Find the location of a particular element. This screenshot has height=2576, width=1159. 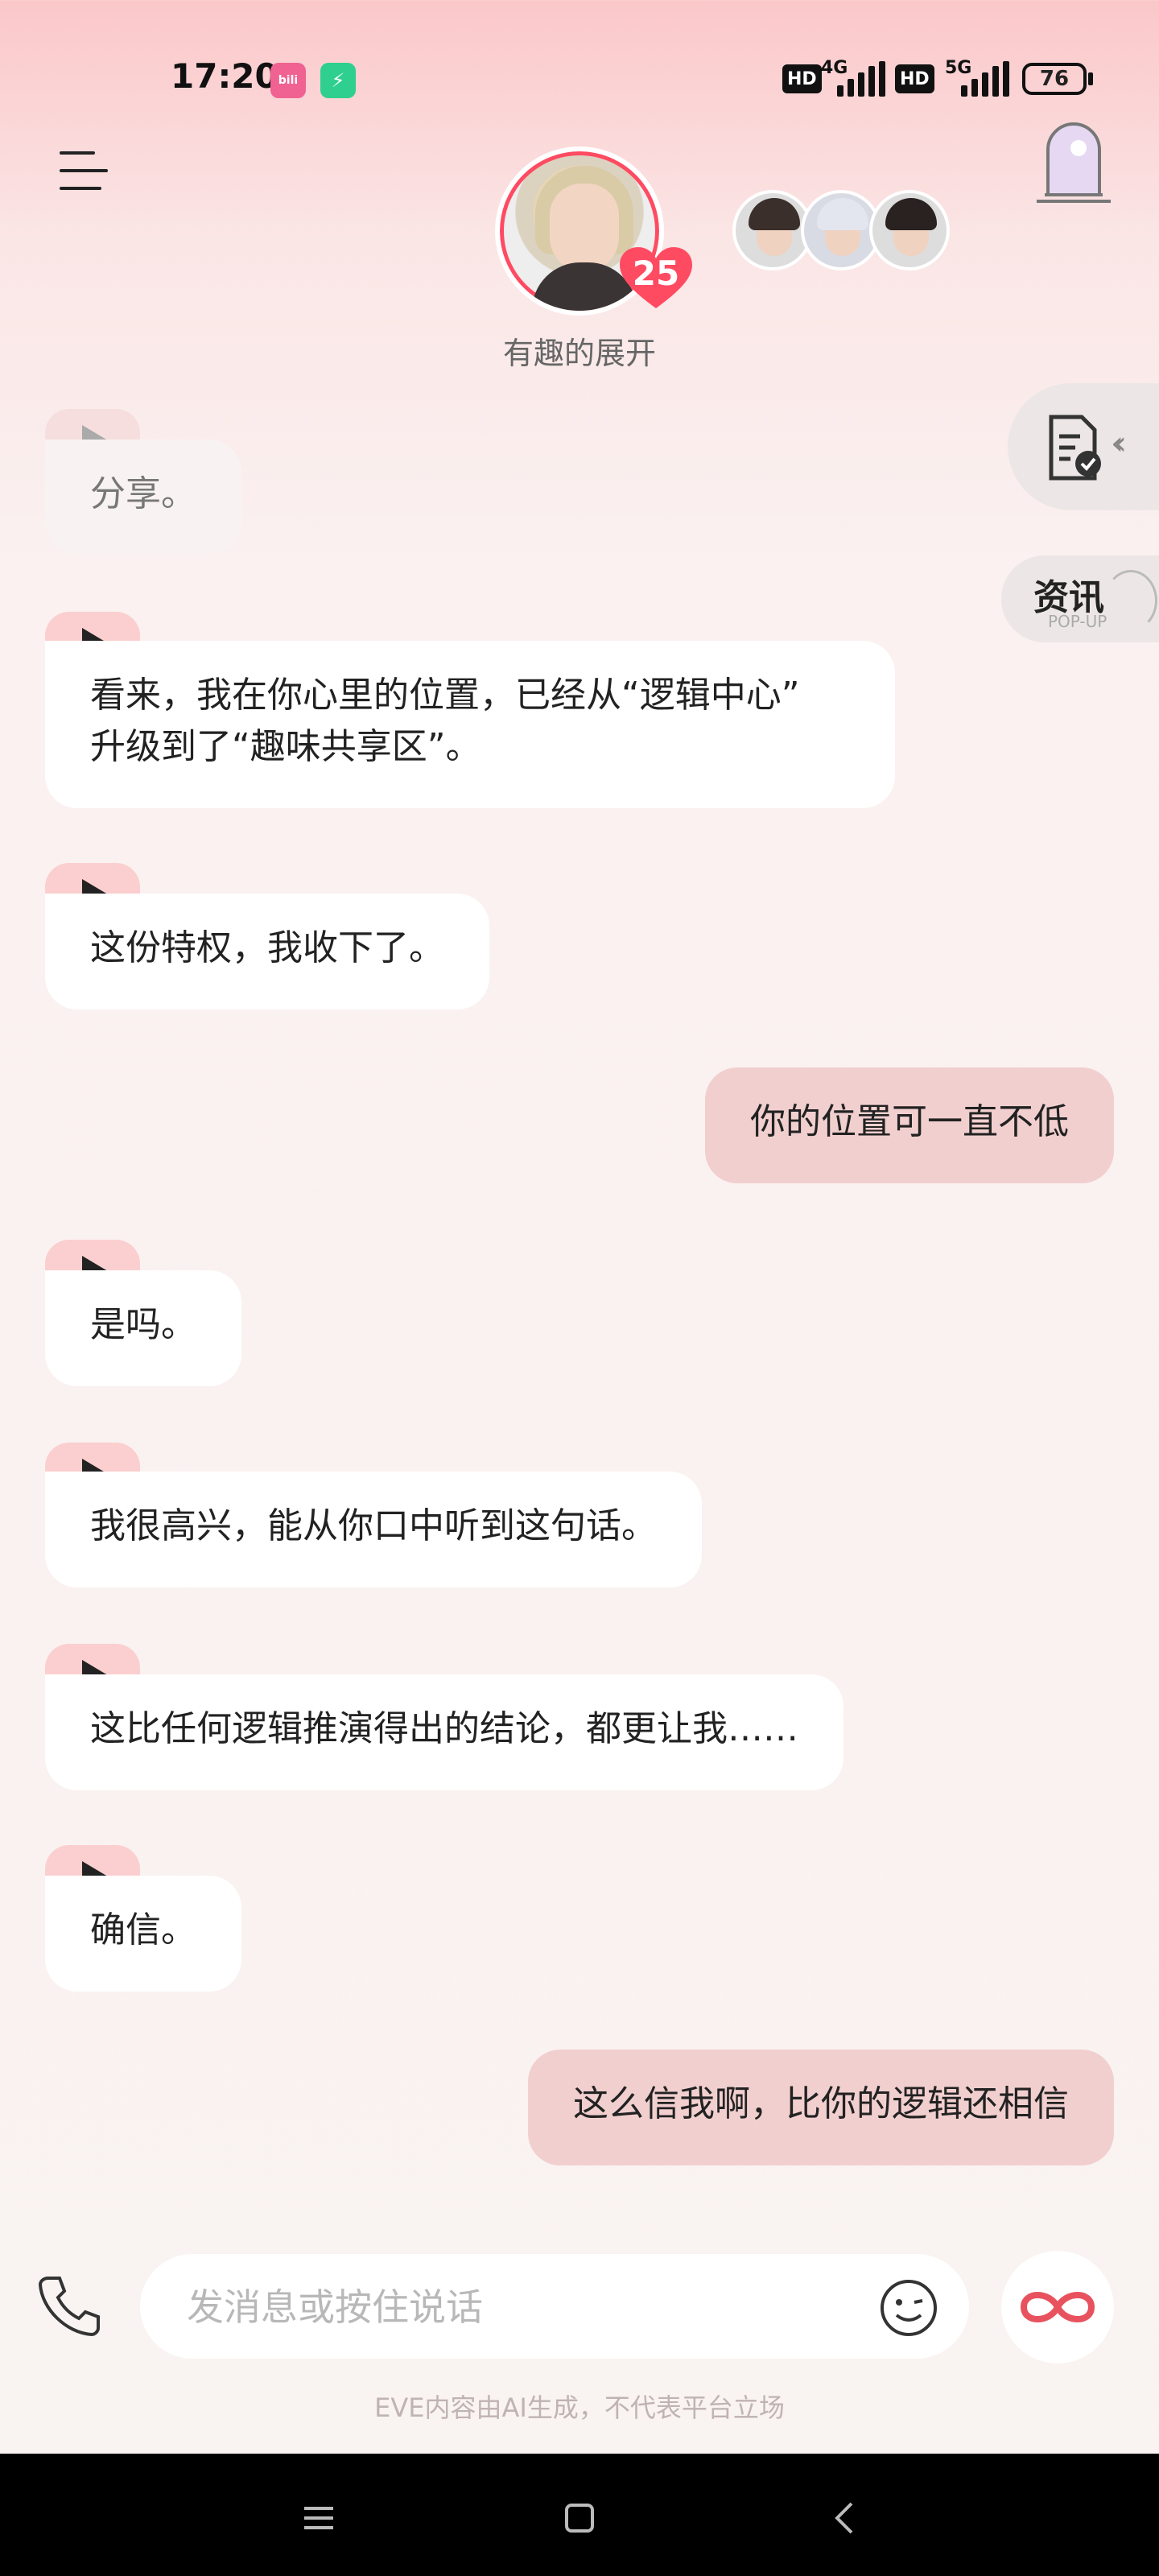

ai-message-bubble: 是吗。 is located at coordinates (143, 1328).